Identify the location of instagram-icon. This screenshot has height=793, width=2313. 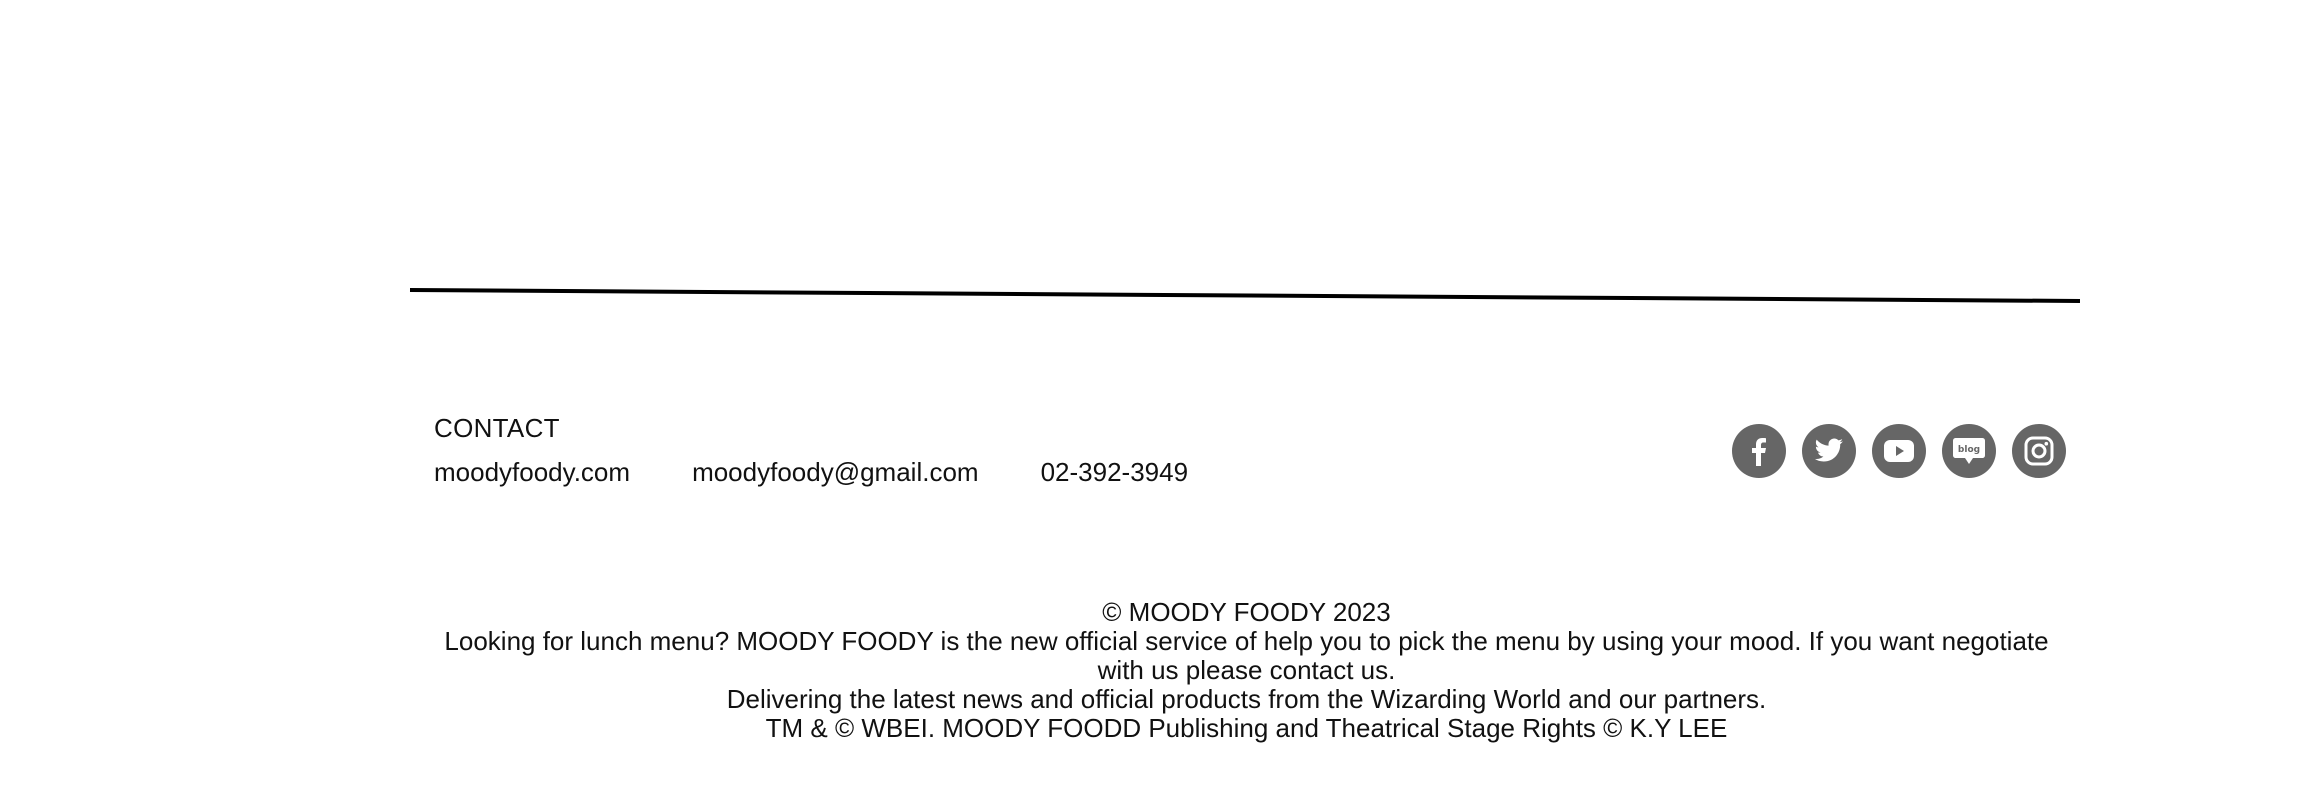
(2039, 451).